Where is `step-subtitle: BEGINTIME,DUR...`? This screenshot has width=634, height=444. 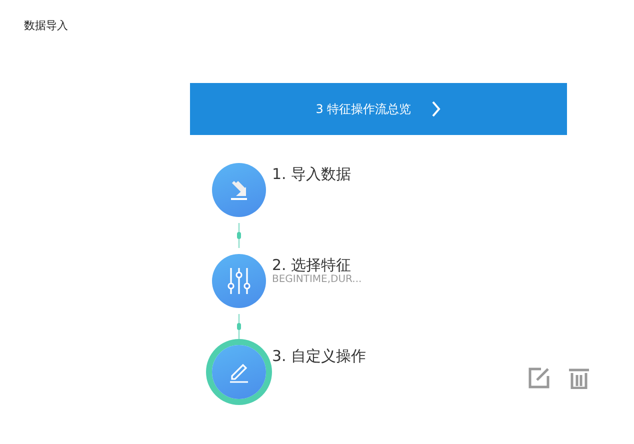 step-subtitle: BEGINTIME,DUR... is located at coordinates (317, 280).